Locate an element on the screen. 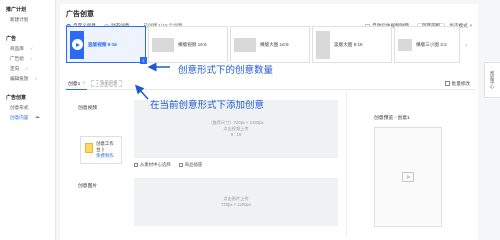 This screenshot has width=500, height=240. format-card-vertical-video: 竖版视频 9:16 1 is located at coordinates (106, 45).